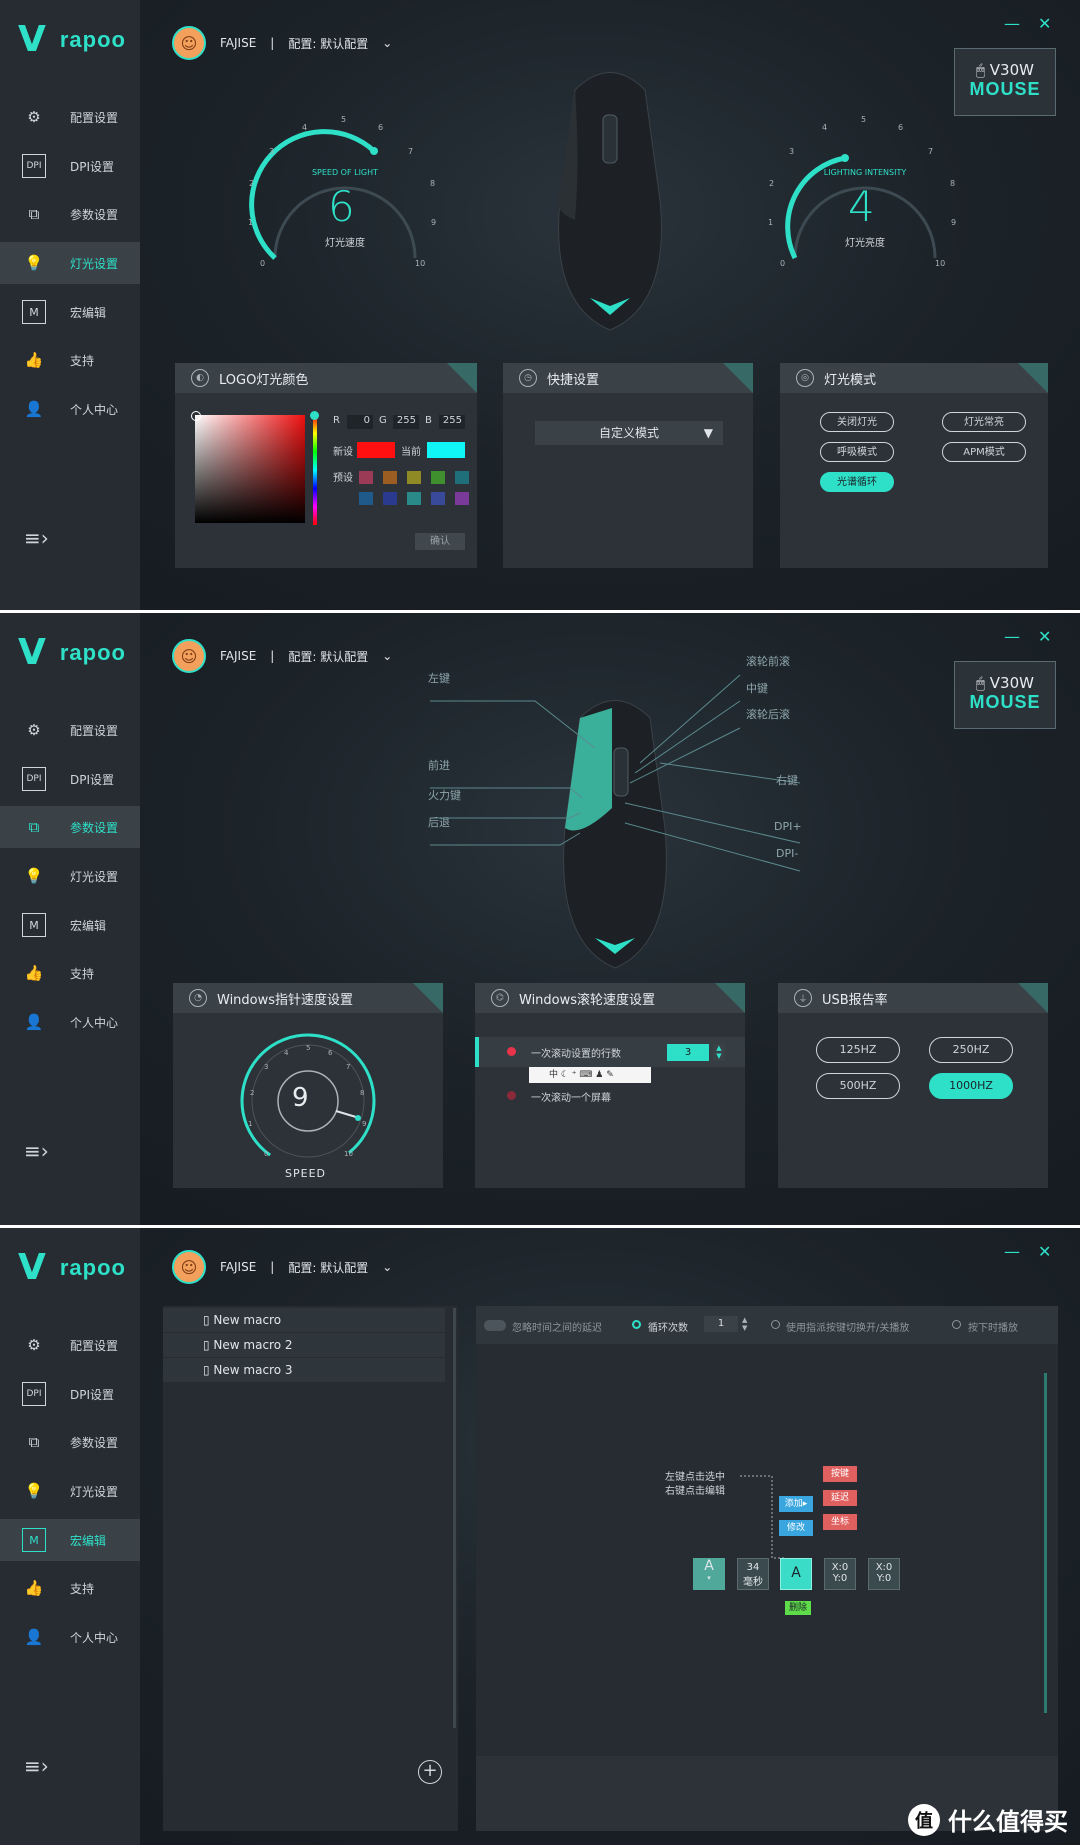 The width and height of the screenshot is (1080, 1845). Describe the element at coordinates (304, 1345) in the screenshot. I see `macro-item: ▯ New macro 2` at that location.